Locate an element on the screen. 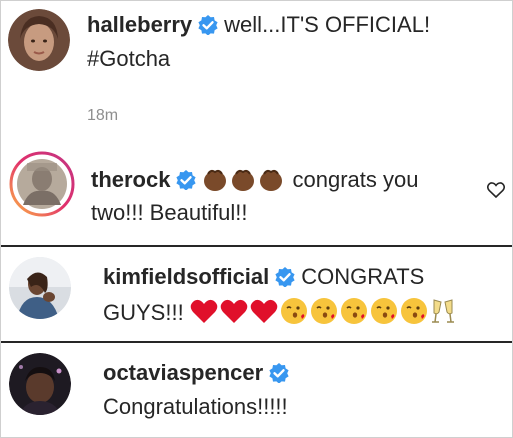 This screenshot has width=513, height=438. comment-text: well...IT'S OFFICIAL! is located at coordinates (327, 24).